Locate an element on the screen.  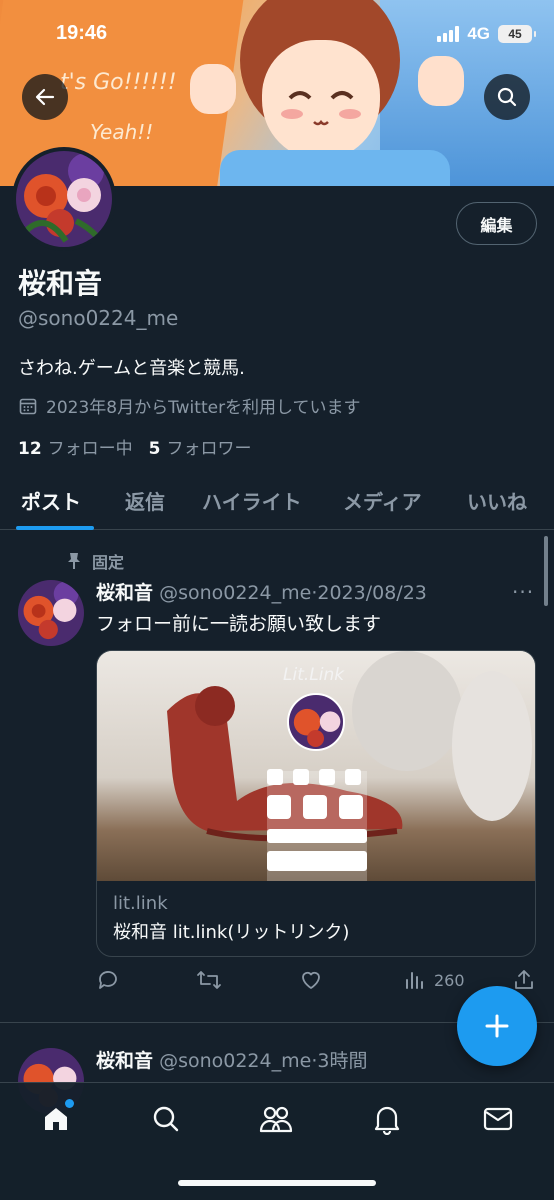
share-icon is located at coordinates (524, 979).